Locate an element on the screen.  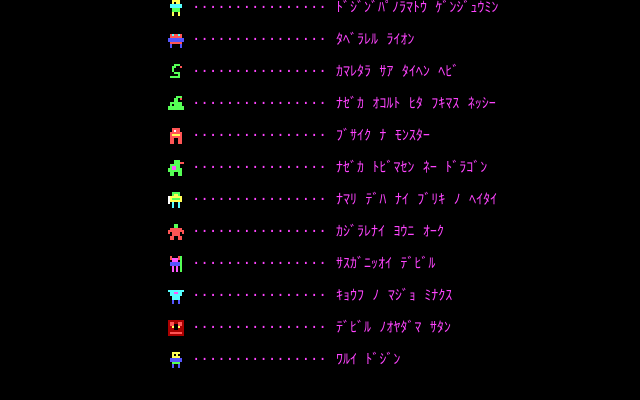
monster-row: ················ ｷｮｳﾌ ﾉ ﾏｼﾞｮ ﾐﾅｸｽ is located at coordinates (368, 296).